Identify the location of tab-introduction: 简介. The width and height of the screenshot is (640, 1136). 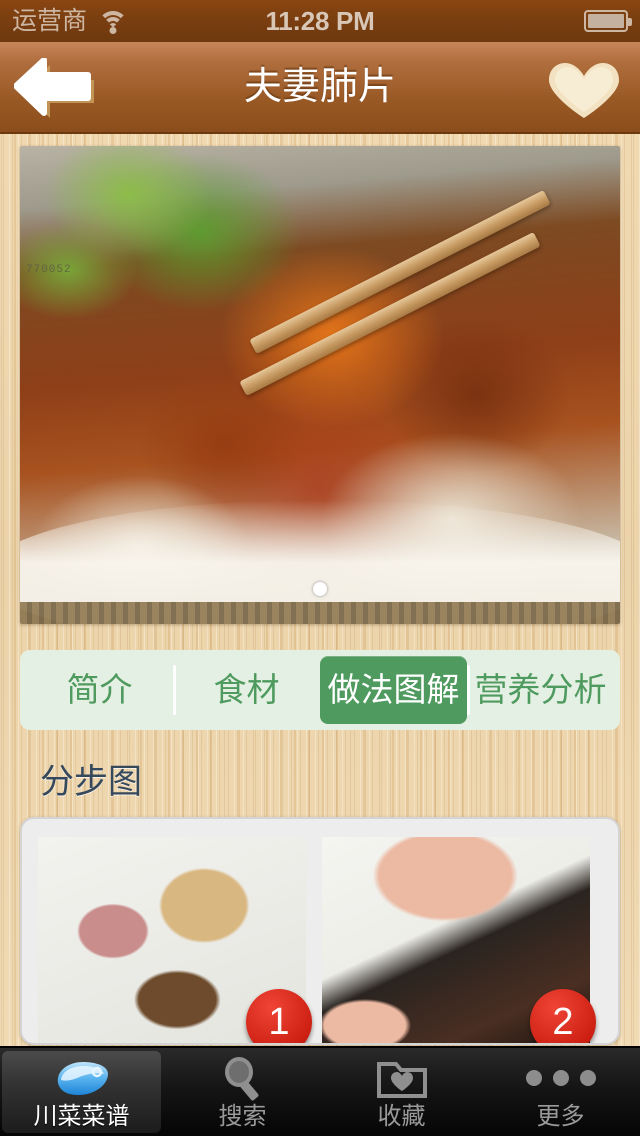
(99, 690).